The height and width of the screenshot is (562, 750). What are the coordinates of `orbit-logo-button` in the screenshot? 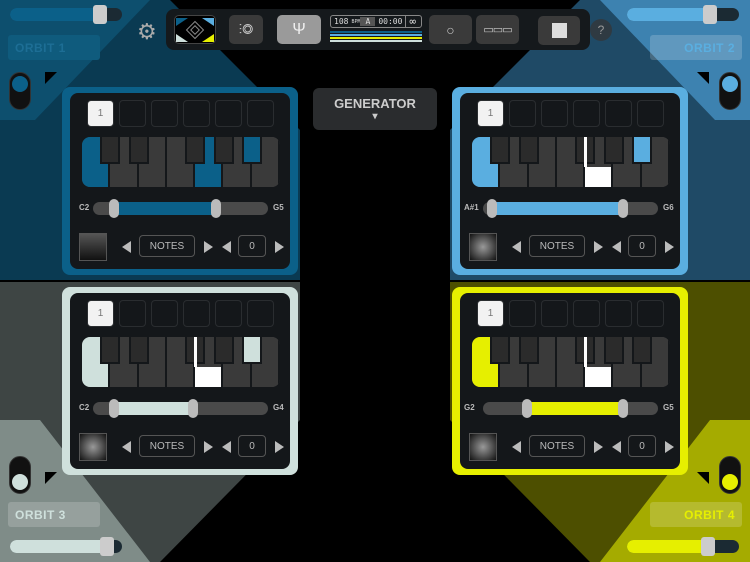 It's located at (195, 29).